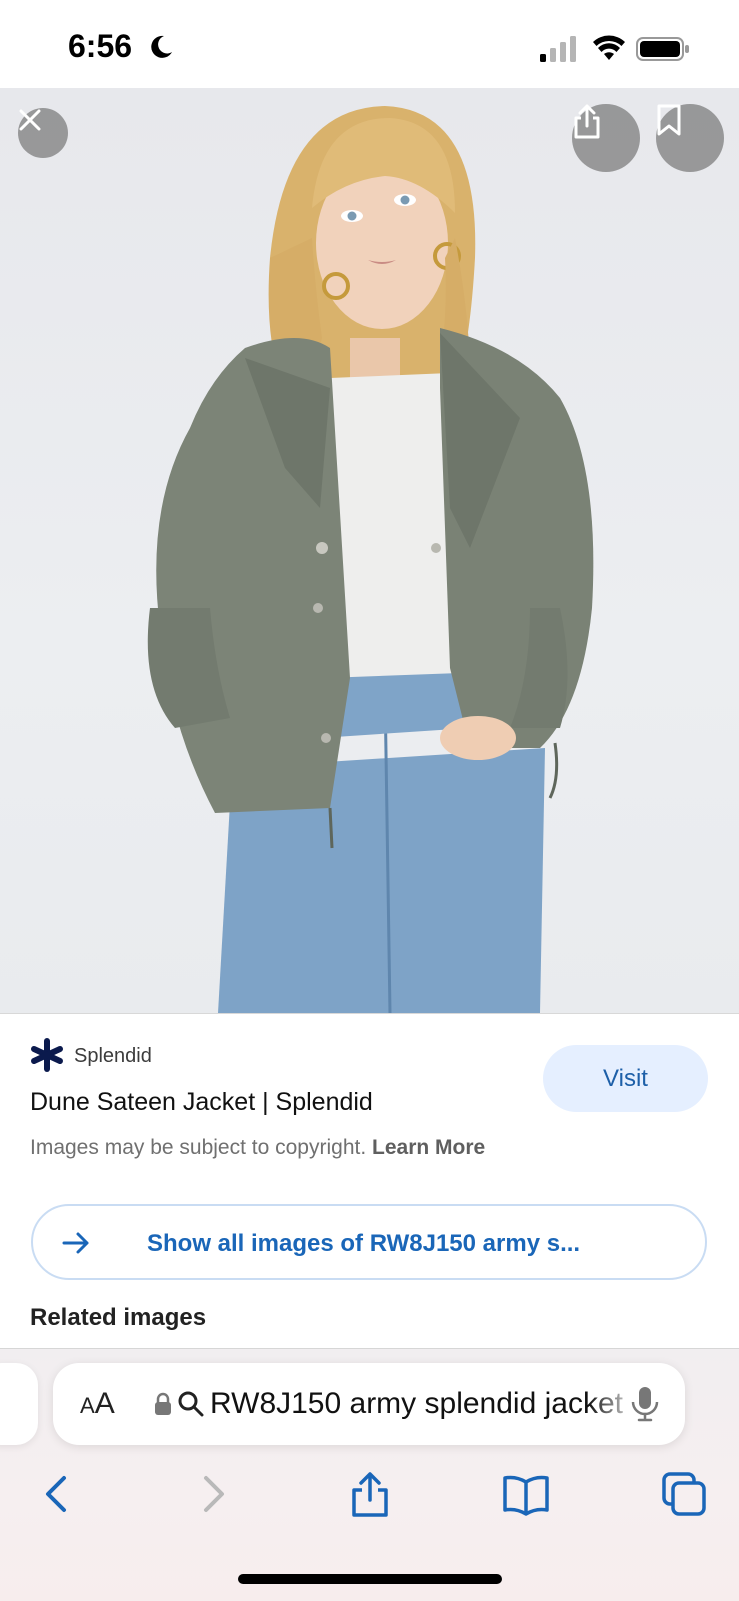 The height and width of the screenshot is (1601, 739). Describe the element at coordinates (526, 1494) in the screenshot. I see `bookmarks-icon` at that location.